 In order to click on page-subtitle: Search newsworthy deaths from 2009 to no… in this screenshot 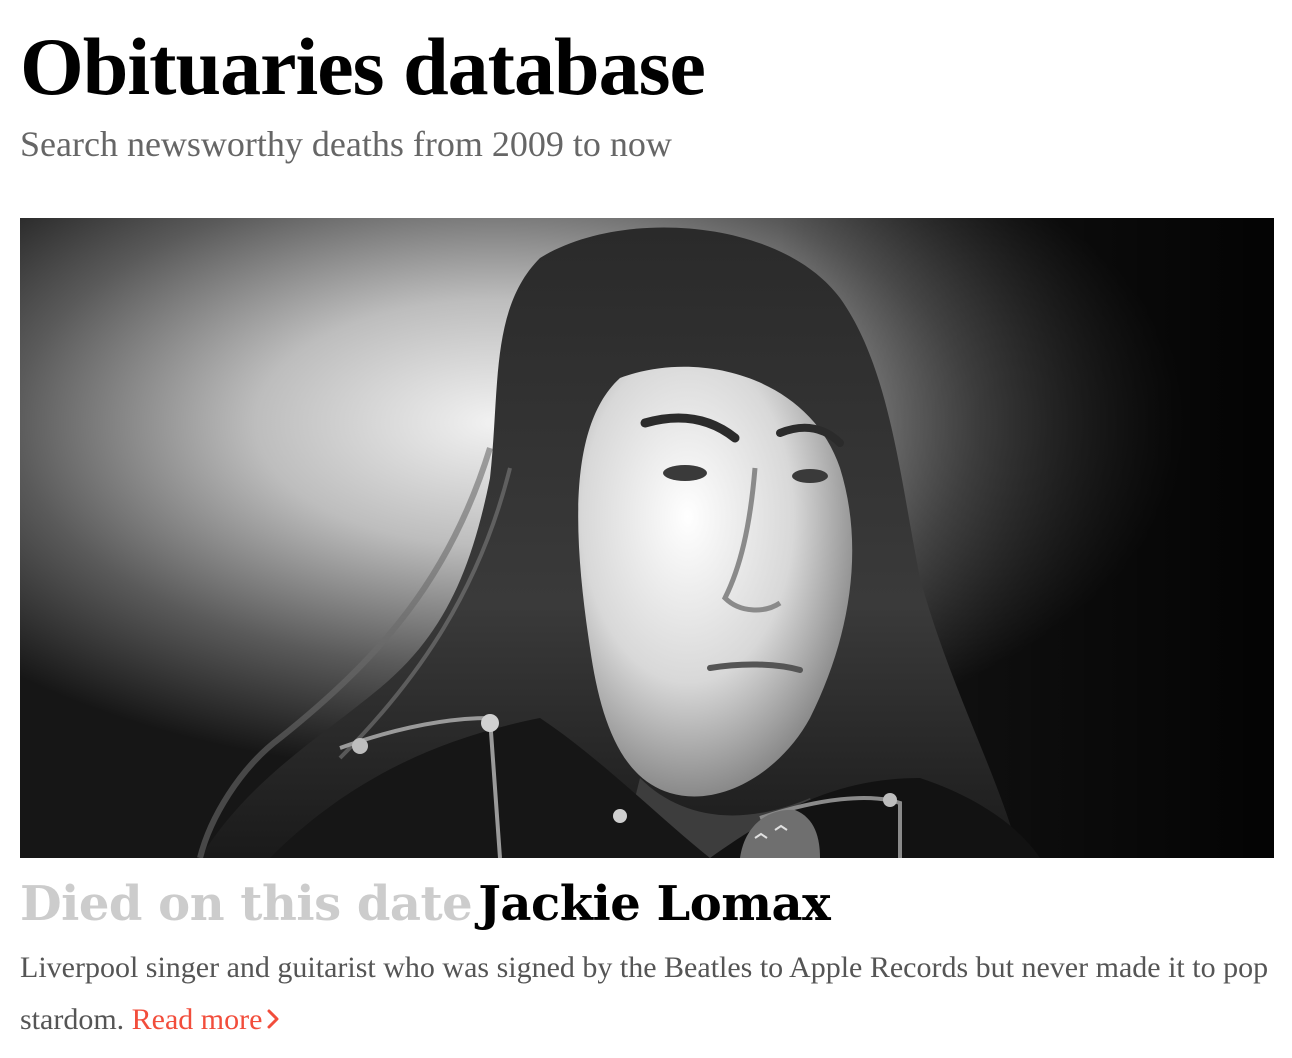, I will do `click(346, 144)`.